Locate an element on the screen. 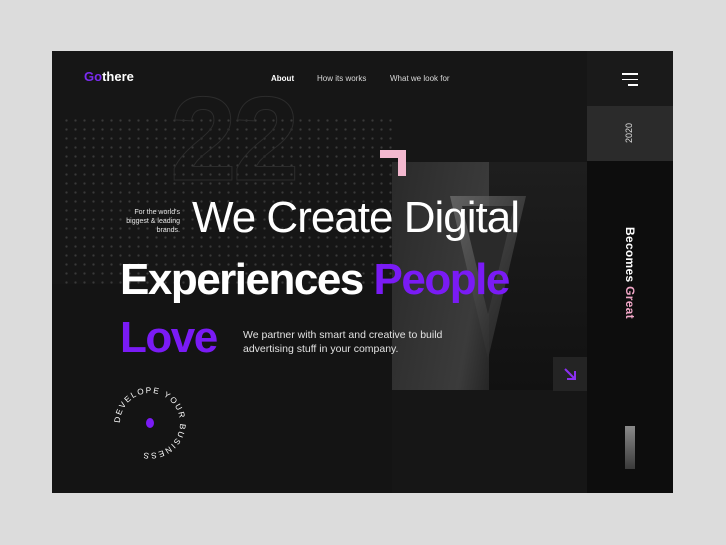  hamburger-icon is located at coordinates (630, 79).